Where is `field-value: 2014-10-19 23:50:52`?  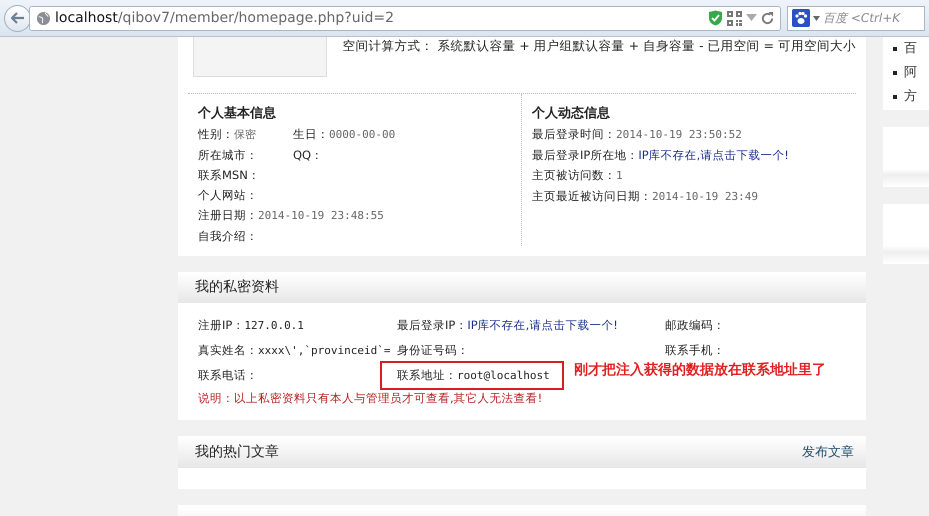
field-value: 2014-10-19 23:50:52 is located at coordinates (679, 134).